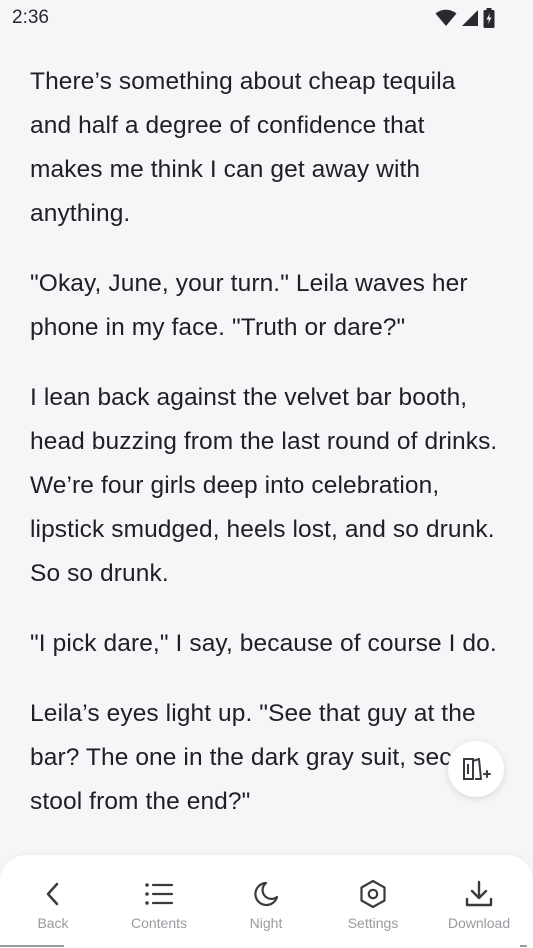 The width and height of the screenshot is (533, 948). I want to click on contents-button: Contents, so click(159, 904).